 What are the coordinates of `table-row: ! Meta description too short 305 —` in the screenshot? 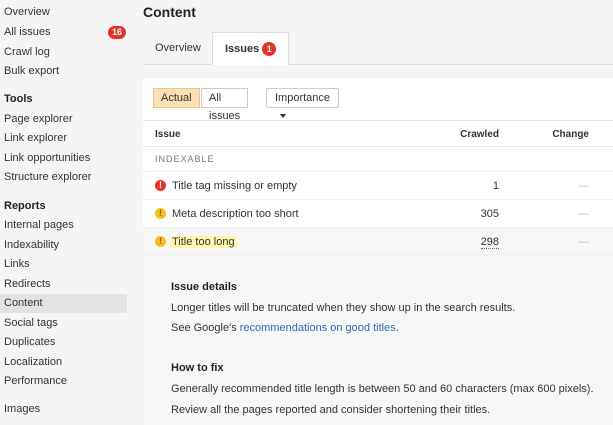 It's located at (378, 213).